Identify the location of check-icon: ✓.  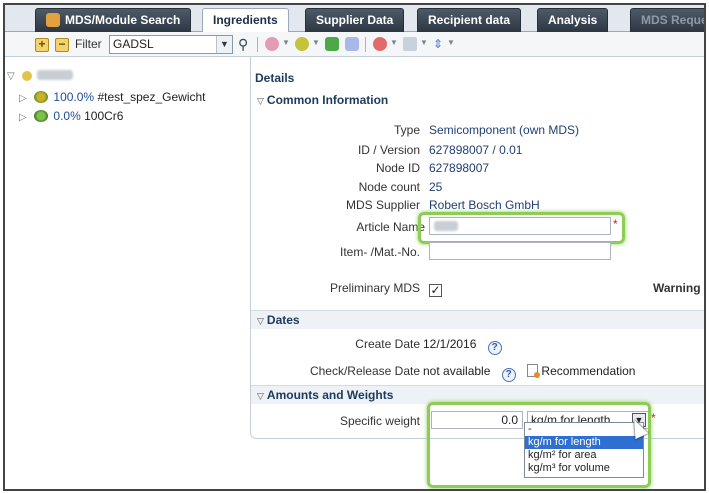
(435, 290).